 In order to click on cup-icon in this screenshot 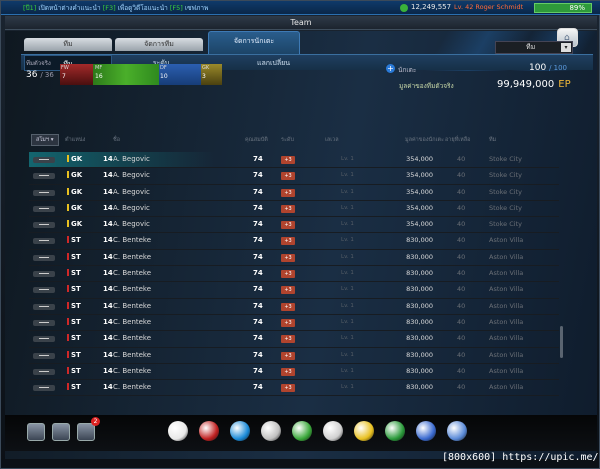, I will do `click(271, 432)`.